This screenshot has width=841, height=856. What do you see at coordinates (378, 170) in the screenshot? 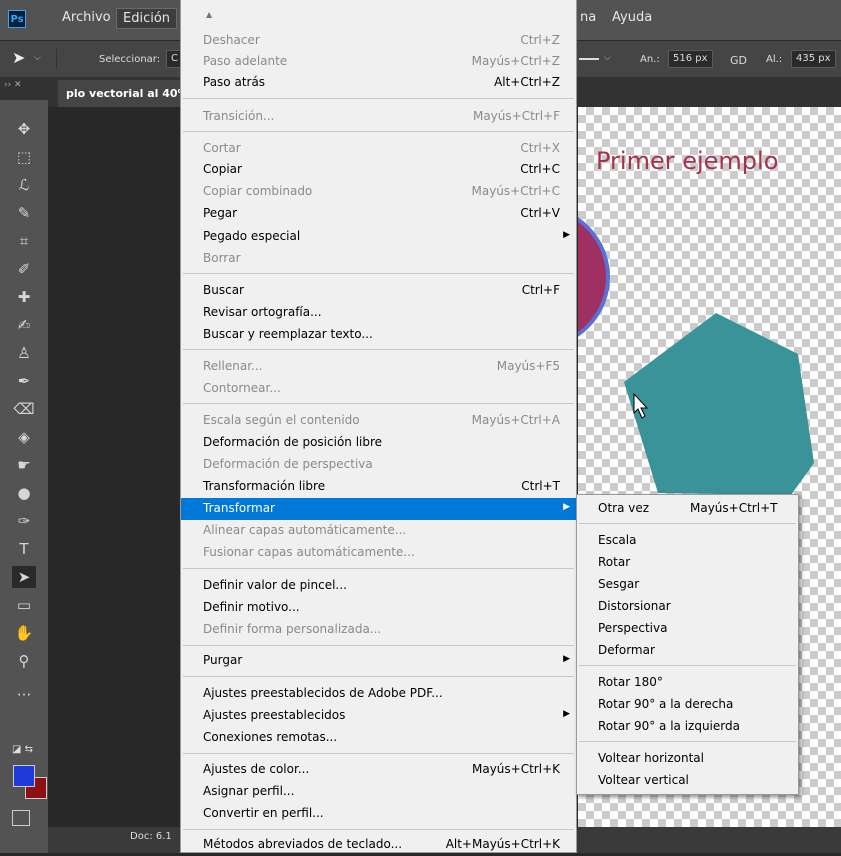
I see `menu-item-copiar: Copiar Ctrl+C` at bounding box center [378, 170].